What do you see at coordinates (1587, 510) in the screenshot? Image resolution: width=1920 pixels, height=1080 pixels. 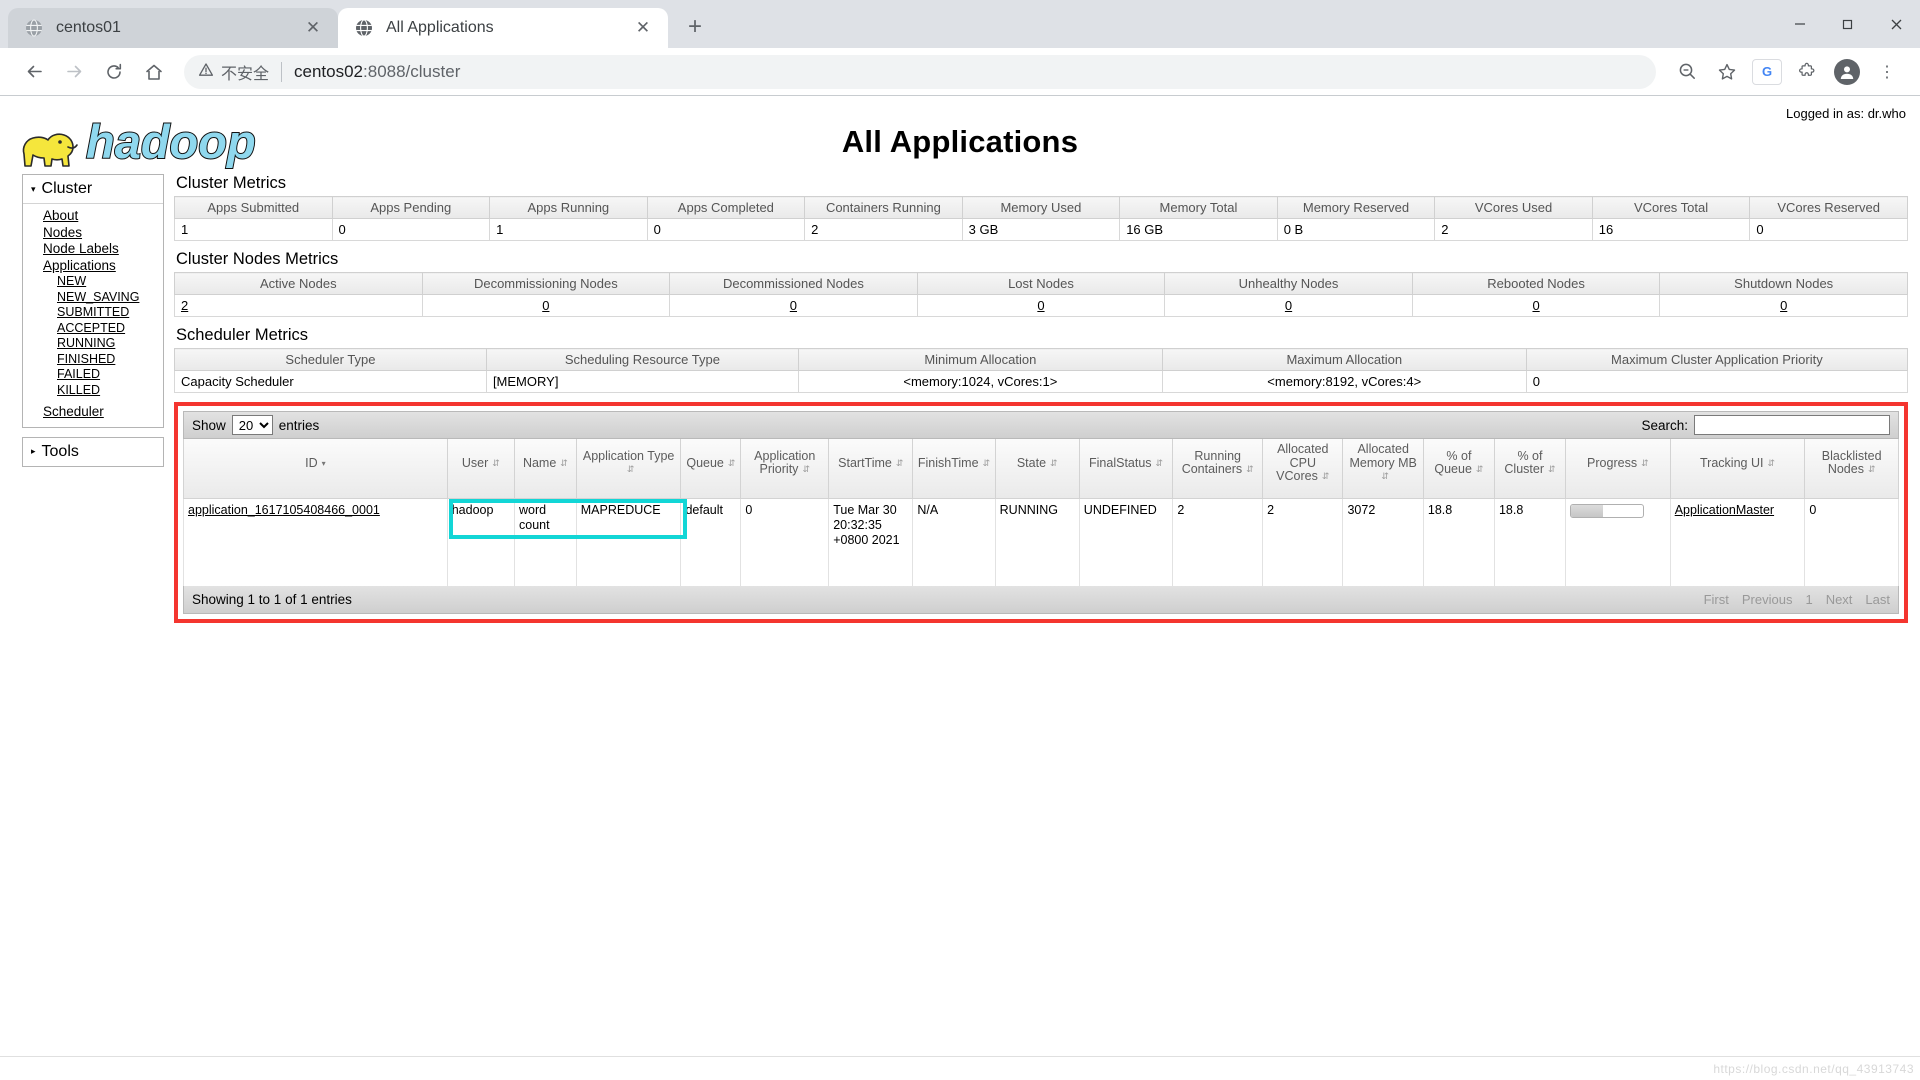 I see `progress-bar-fill` at bounding box center [1587, 510].